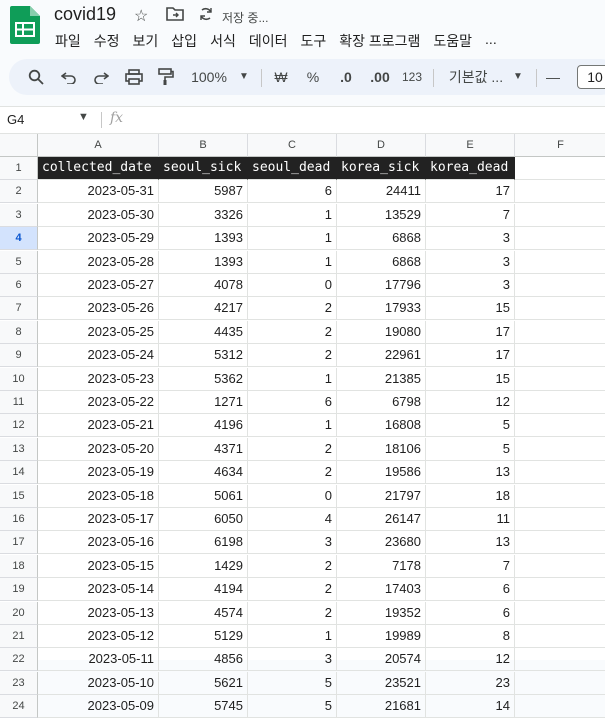 The height and width of the screenshot is (718, 605). What do you see at coordinates (203, 496) in the screenshot?
I see `table-cell: 5061` at bounding box center [203, 496].